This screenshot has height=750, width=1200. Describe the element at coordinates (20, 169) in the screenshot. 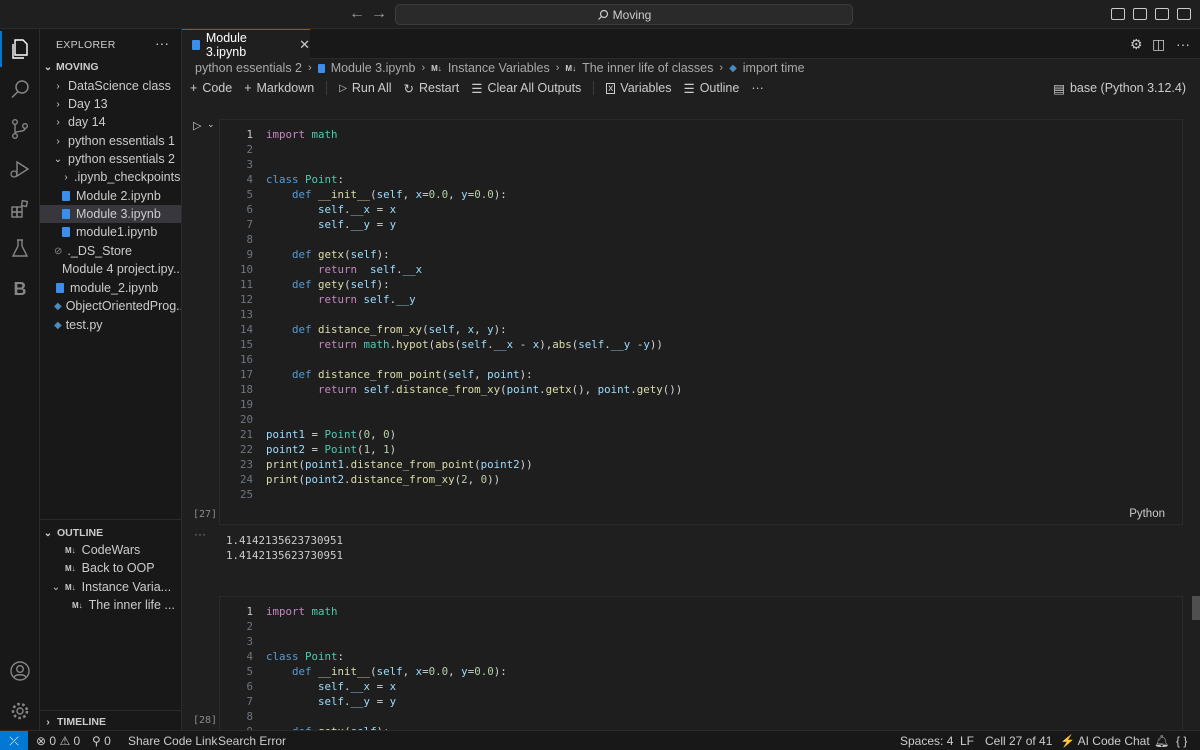

I see `run-debug-icon` at that location.